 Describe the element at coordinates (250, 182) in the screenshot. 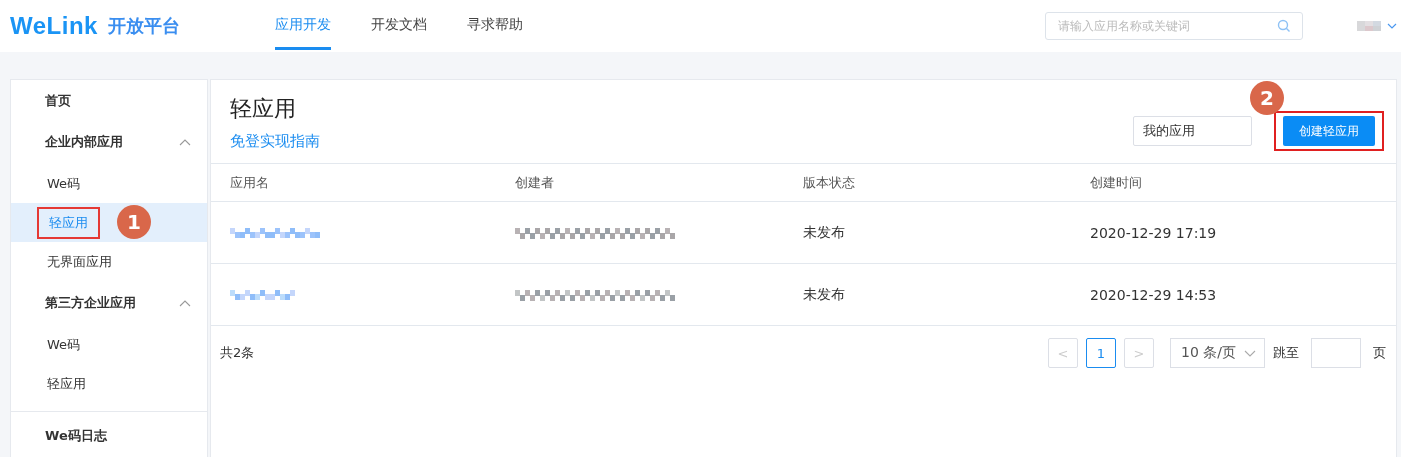

I see `column-header: 应用名` at that location.